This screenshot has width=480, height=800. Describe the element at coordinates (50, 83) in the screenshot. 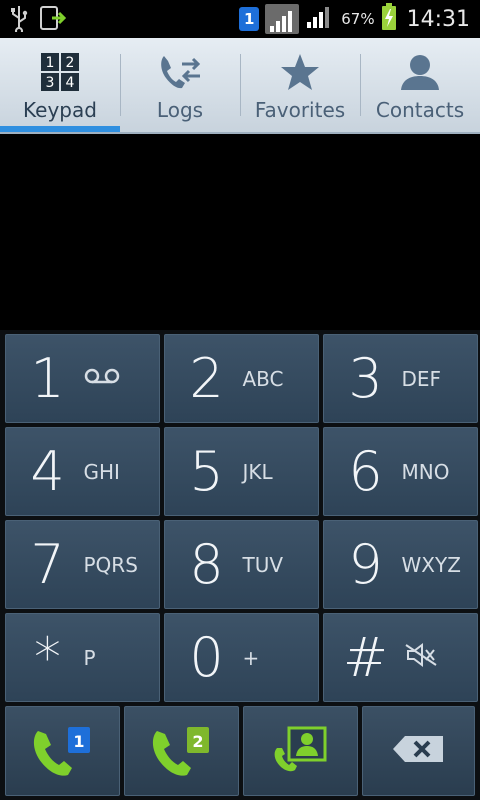

I see `keypad-icon-digit-3: 3` at that location.